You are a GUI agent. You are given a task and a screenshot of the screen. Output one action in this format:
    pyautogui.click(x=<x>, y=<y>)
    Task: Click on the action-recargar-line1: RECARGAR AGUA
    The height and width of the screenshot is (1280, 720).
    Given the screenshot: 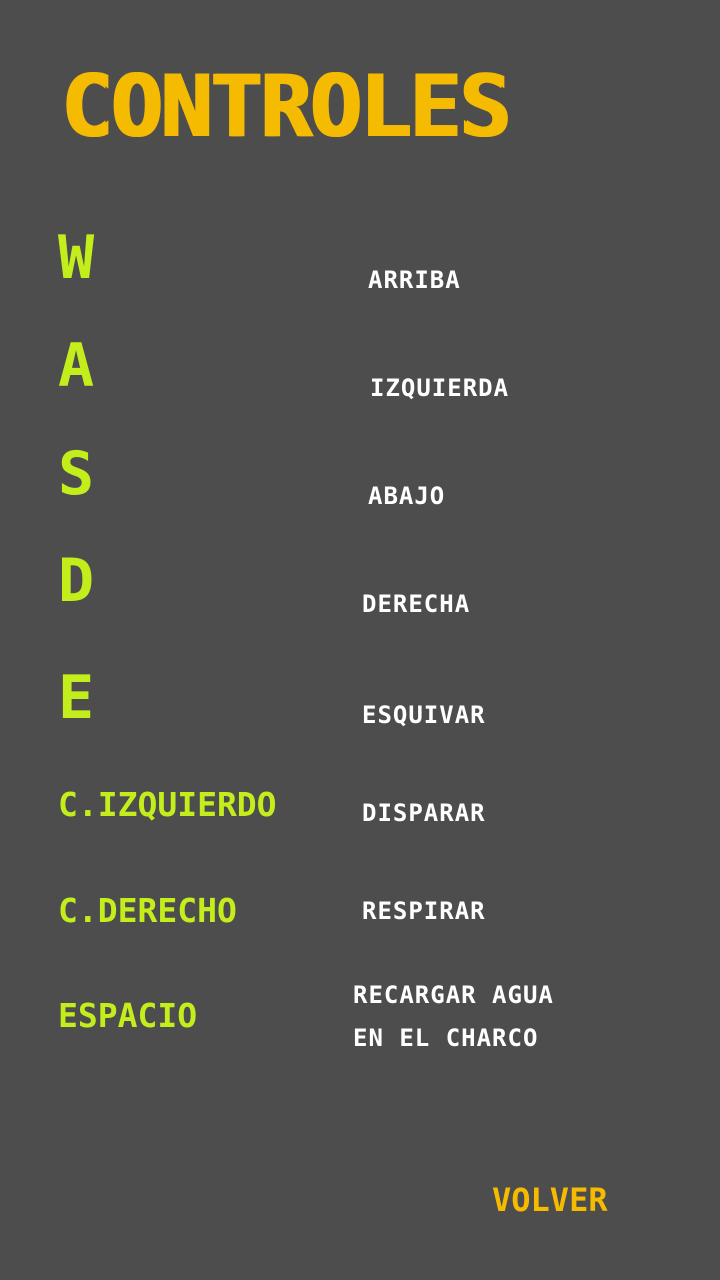 What is the action you would take?
    pyautogui.click(x=453, y=995)
    